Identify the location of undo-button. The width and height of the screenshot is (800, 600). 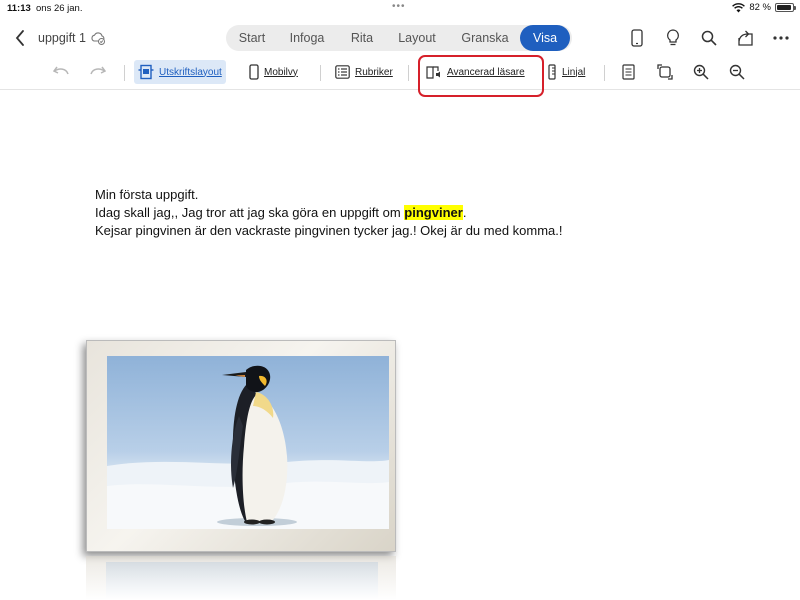
(62, 72).